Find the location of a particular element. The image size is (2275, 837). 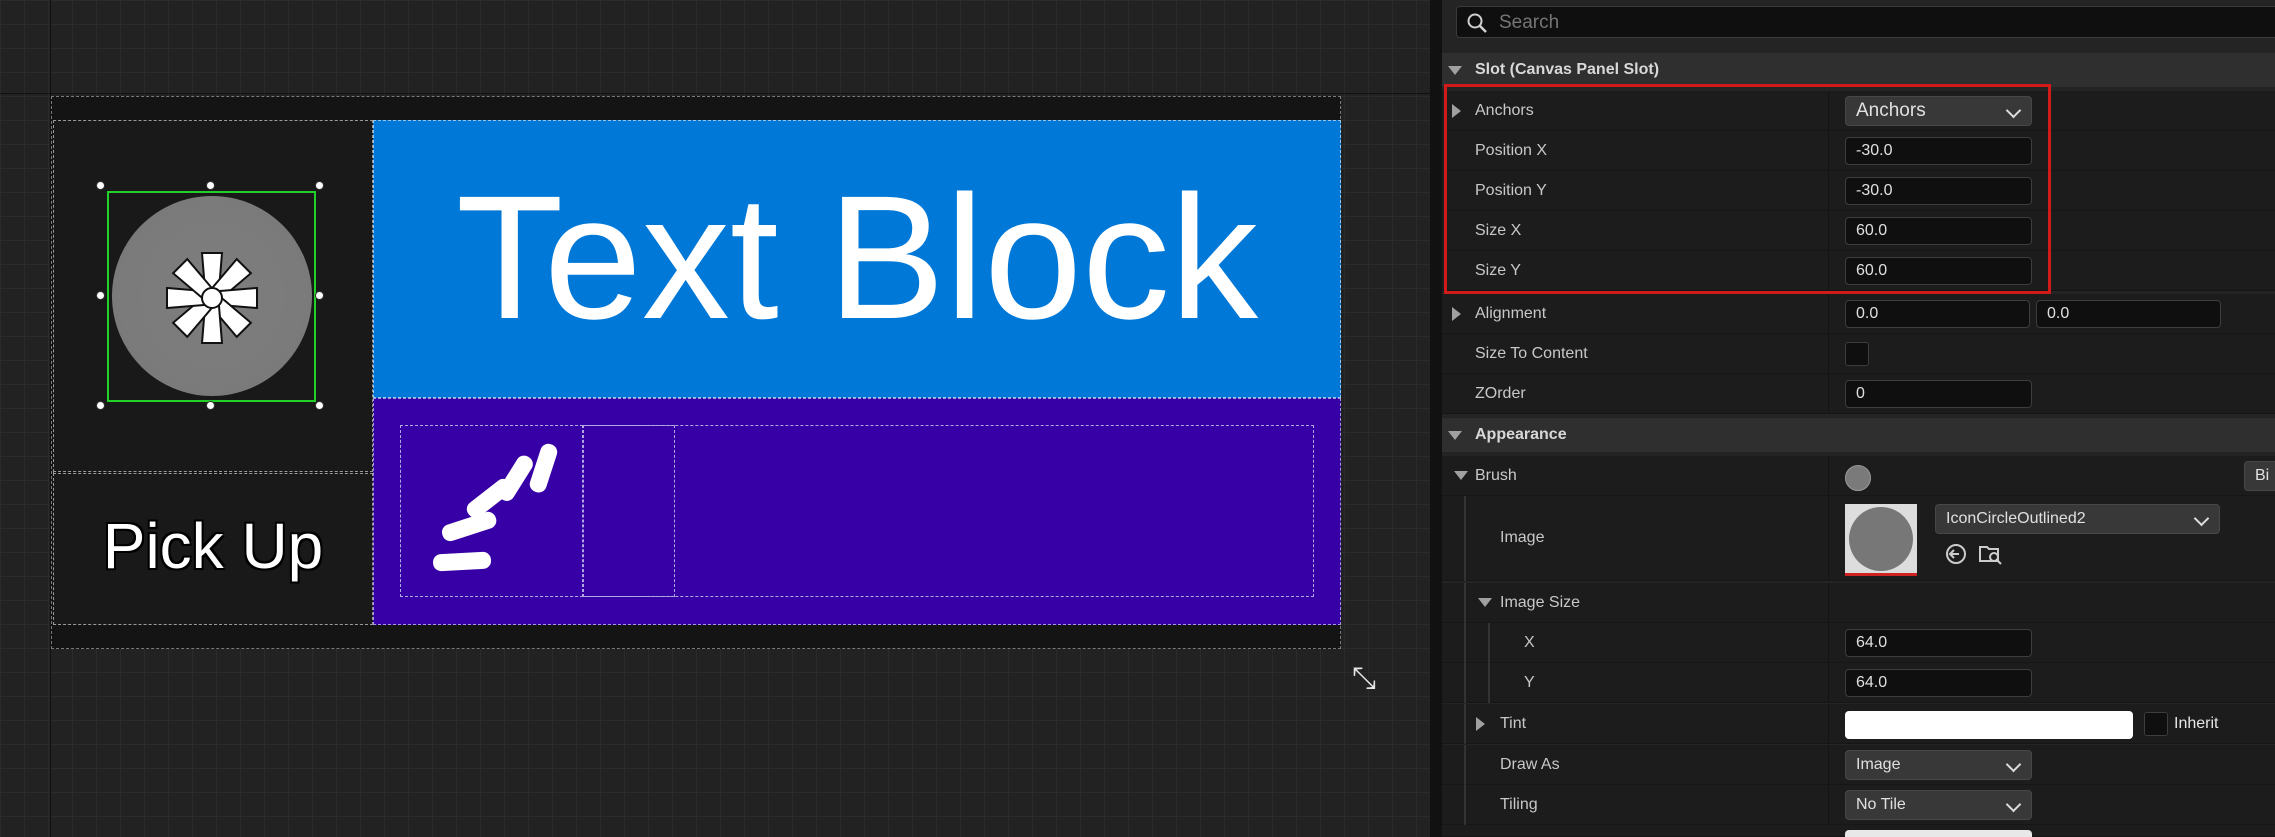

guide-line-horizontal is located at coordinates (715, 93).